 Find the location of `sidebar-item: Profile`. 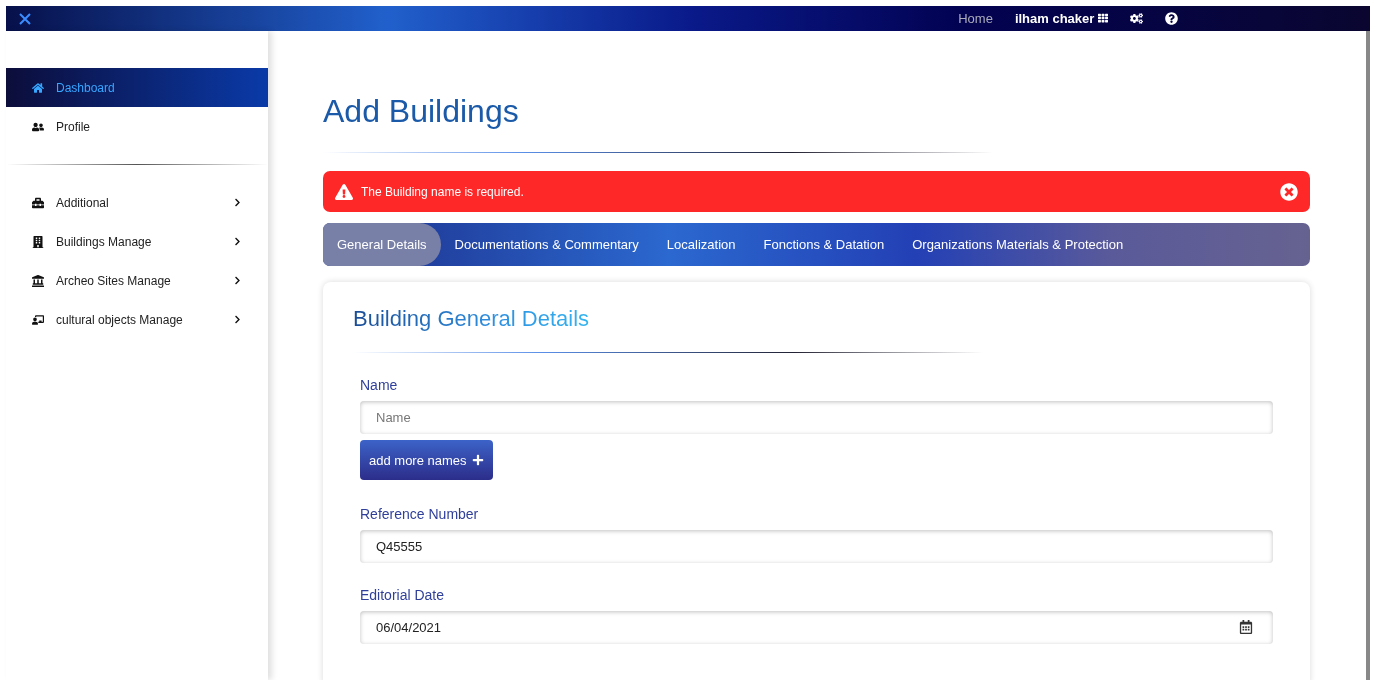

sidebar-item: Profile is located at coordinates (137, 126).